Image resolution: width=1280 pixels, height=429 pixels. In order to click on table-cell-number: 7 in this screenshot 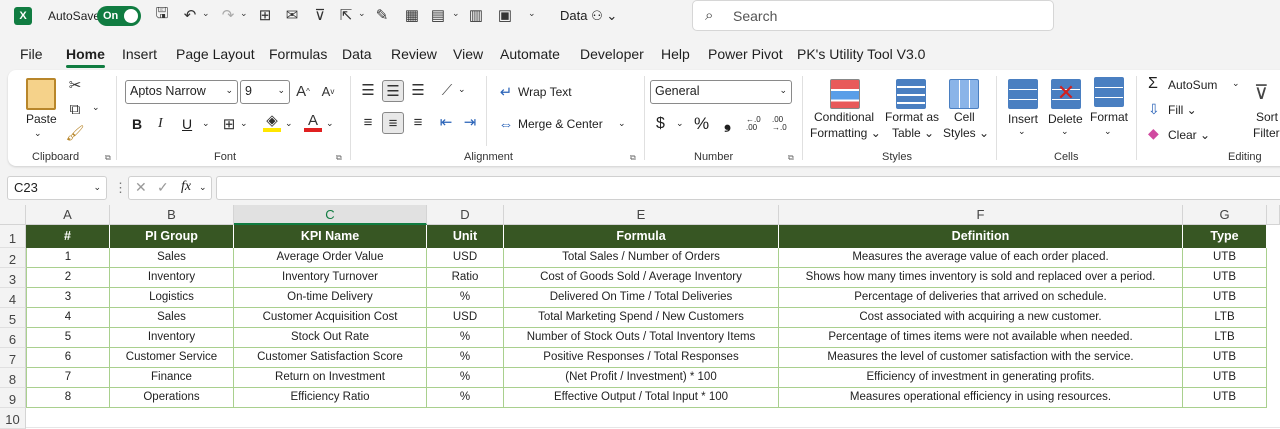, I will do `click(68, 378)`.